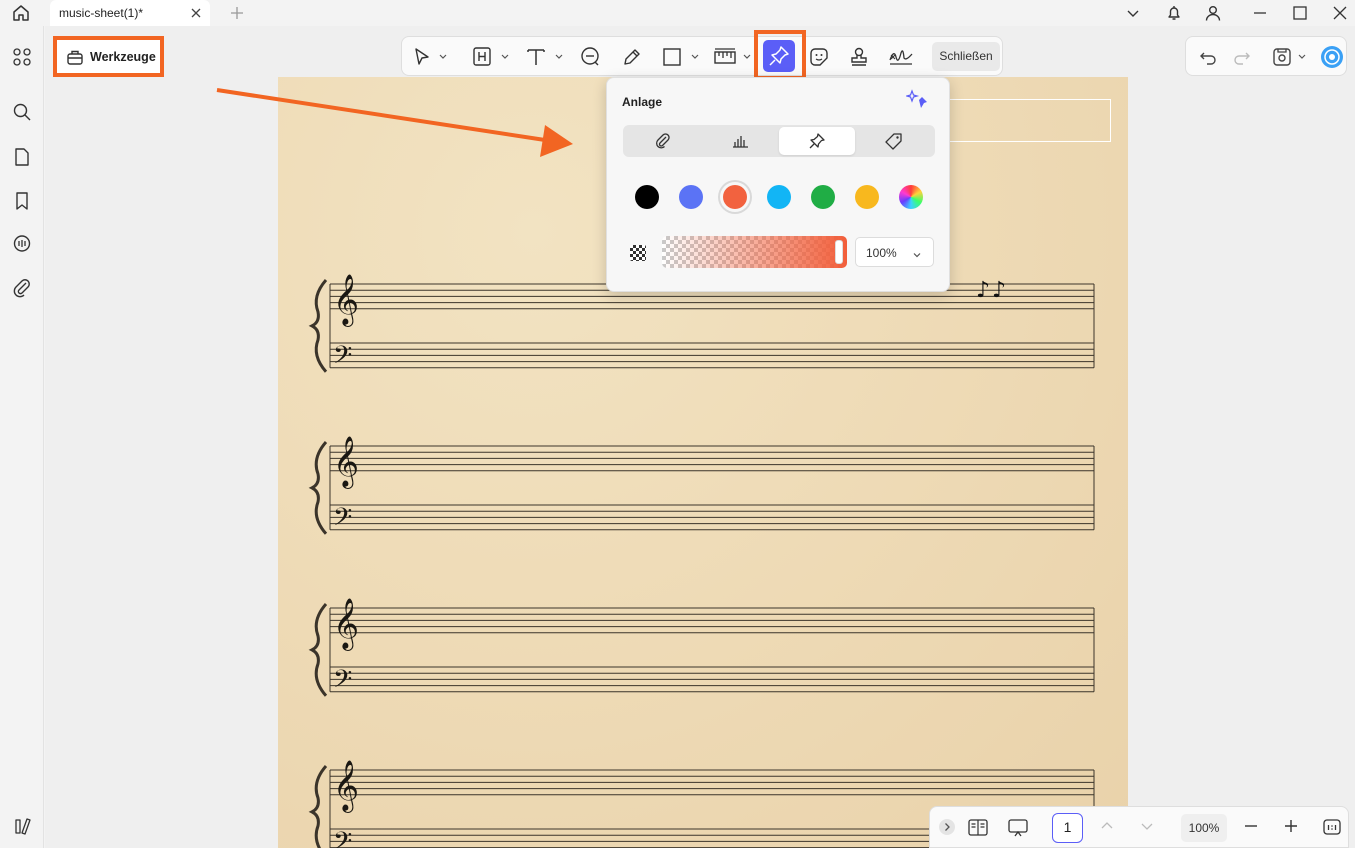 This screenshot has height=848, width=1355. What do you see at coordinates (1107, 828) in the screenshot?
I see `chevron-up-icon` at bounding box center [1107, 828].